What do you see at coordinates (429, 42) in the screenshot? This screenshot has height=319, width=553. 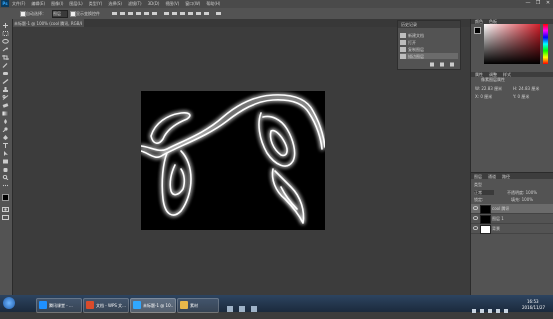 I see `history-item: 打开` at bounding box center [429, 42].